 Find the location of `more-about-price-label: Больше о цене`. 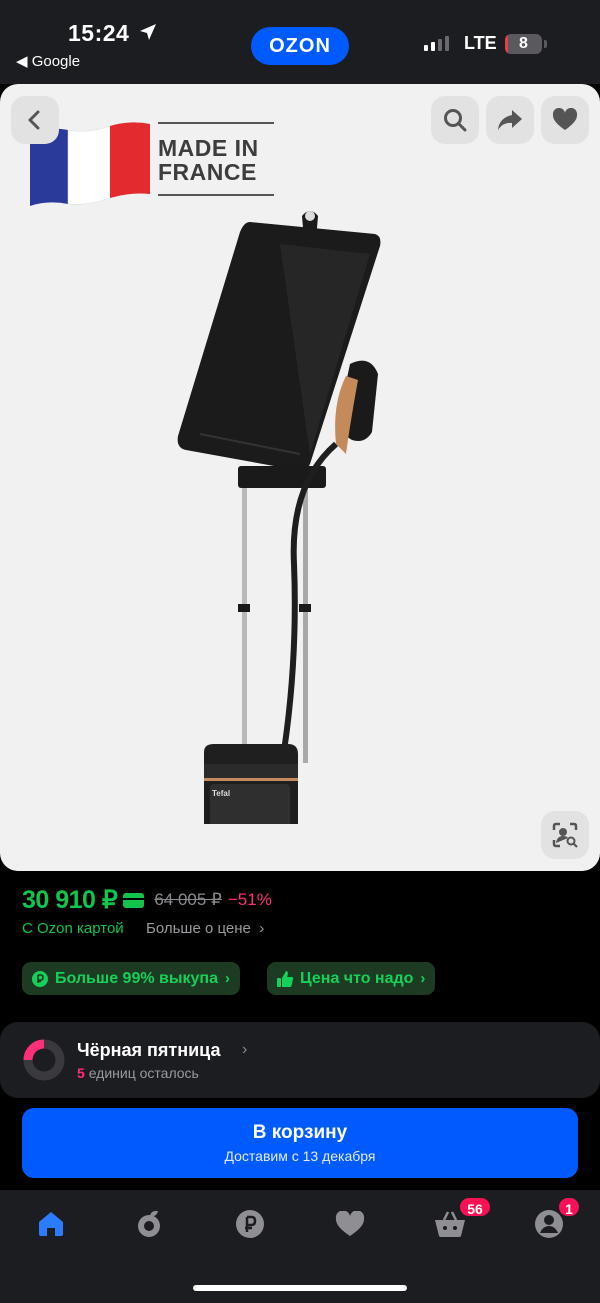

more-about-price-label: Больше о цене is located at coordinates (198, 928).